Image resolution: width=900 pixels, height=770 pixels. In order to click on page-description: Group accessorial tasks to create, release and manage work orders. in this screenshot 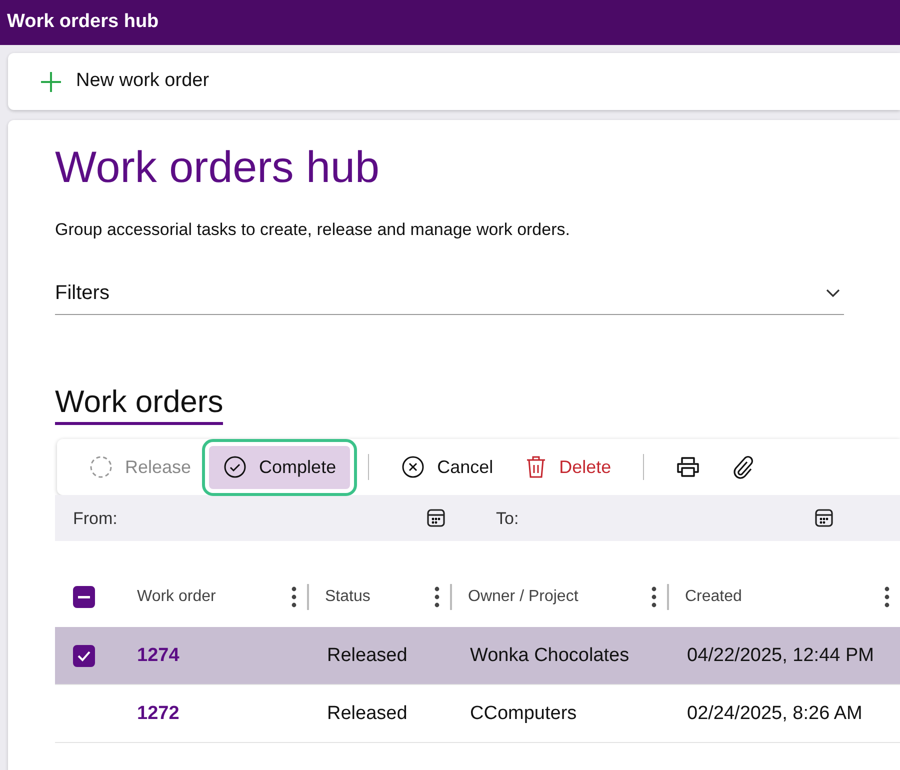, I will do `click(313, 229)`.